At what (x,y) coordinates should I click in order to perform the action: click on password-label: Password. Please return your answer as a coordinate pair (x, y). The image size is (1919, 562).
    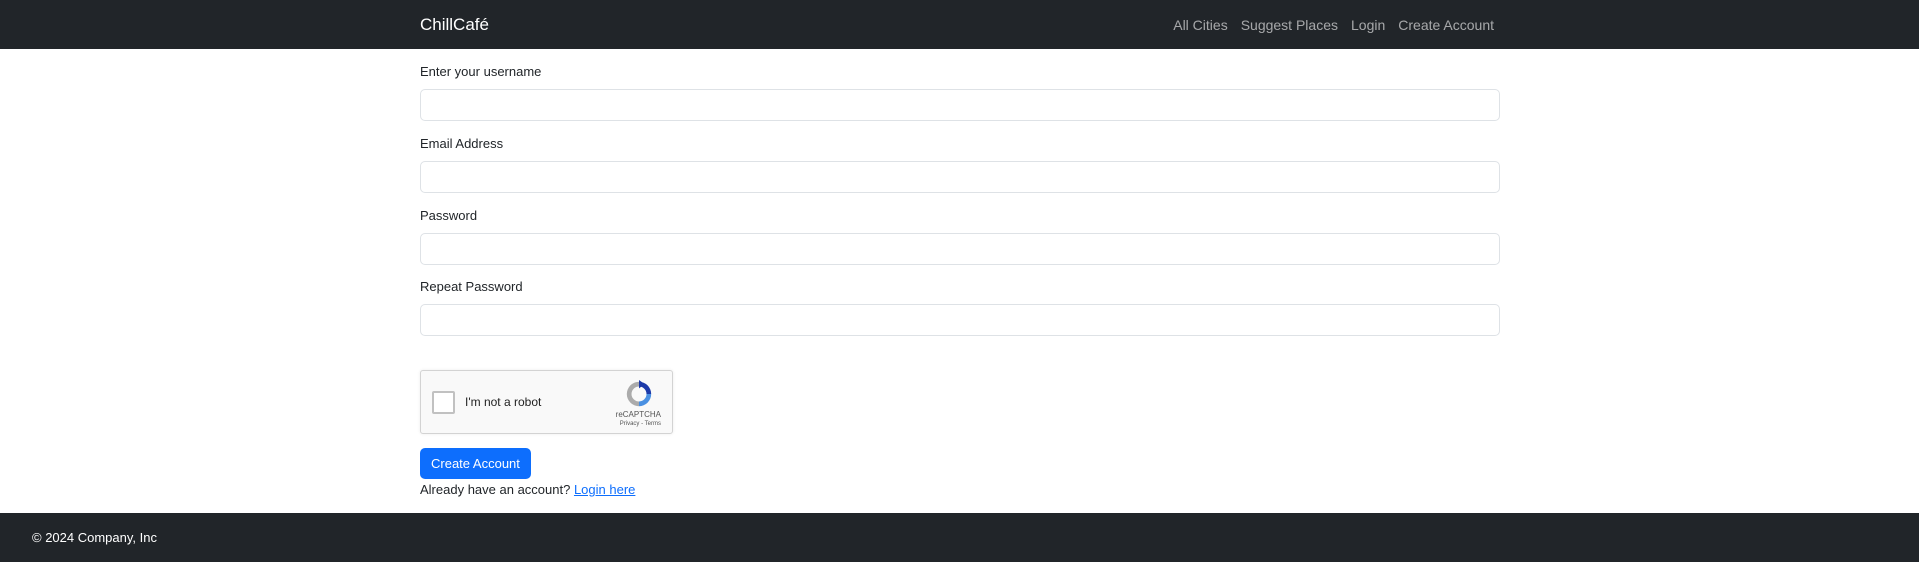
    Looking at the image, I should click on (449, 215).